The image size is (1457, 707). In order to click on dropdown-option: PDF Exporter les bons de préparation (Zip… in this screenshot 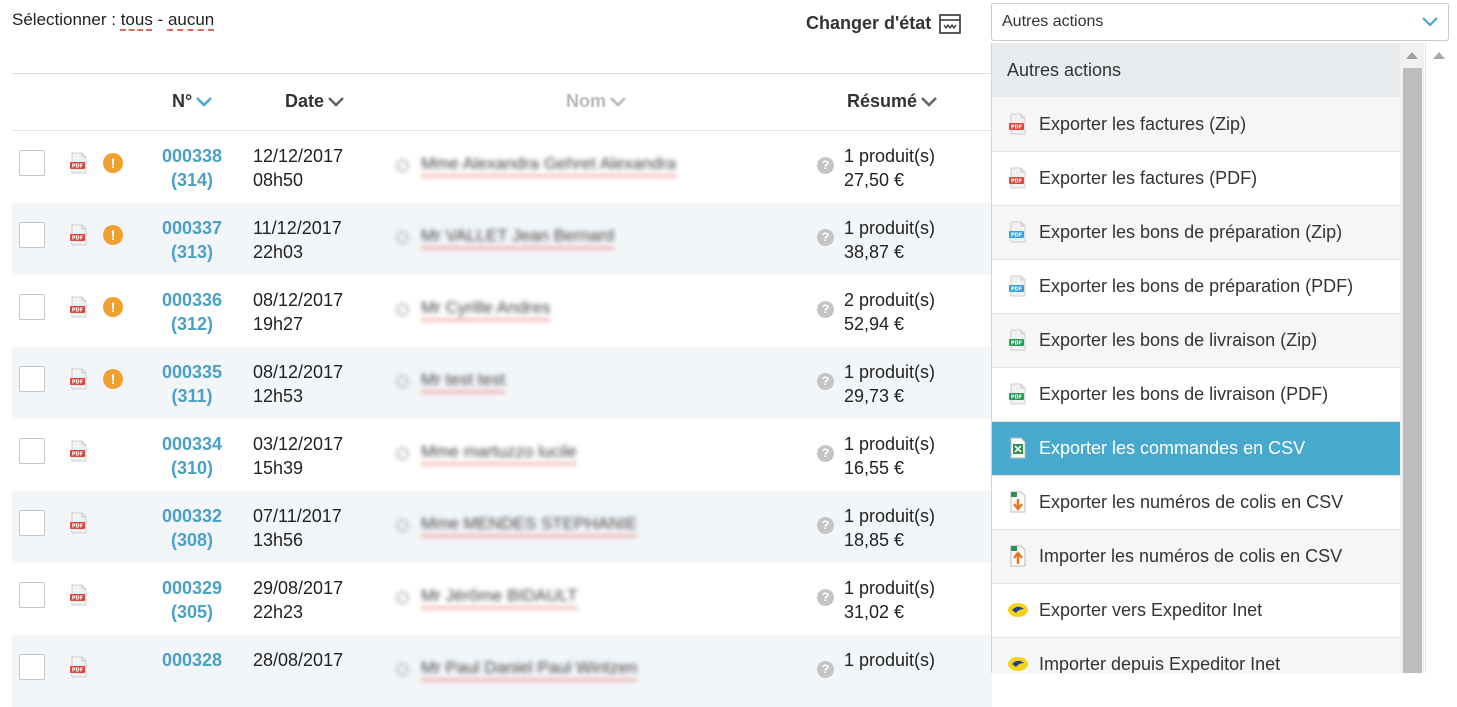, I will do `click(1196, 232)`.